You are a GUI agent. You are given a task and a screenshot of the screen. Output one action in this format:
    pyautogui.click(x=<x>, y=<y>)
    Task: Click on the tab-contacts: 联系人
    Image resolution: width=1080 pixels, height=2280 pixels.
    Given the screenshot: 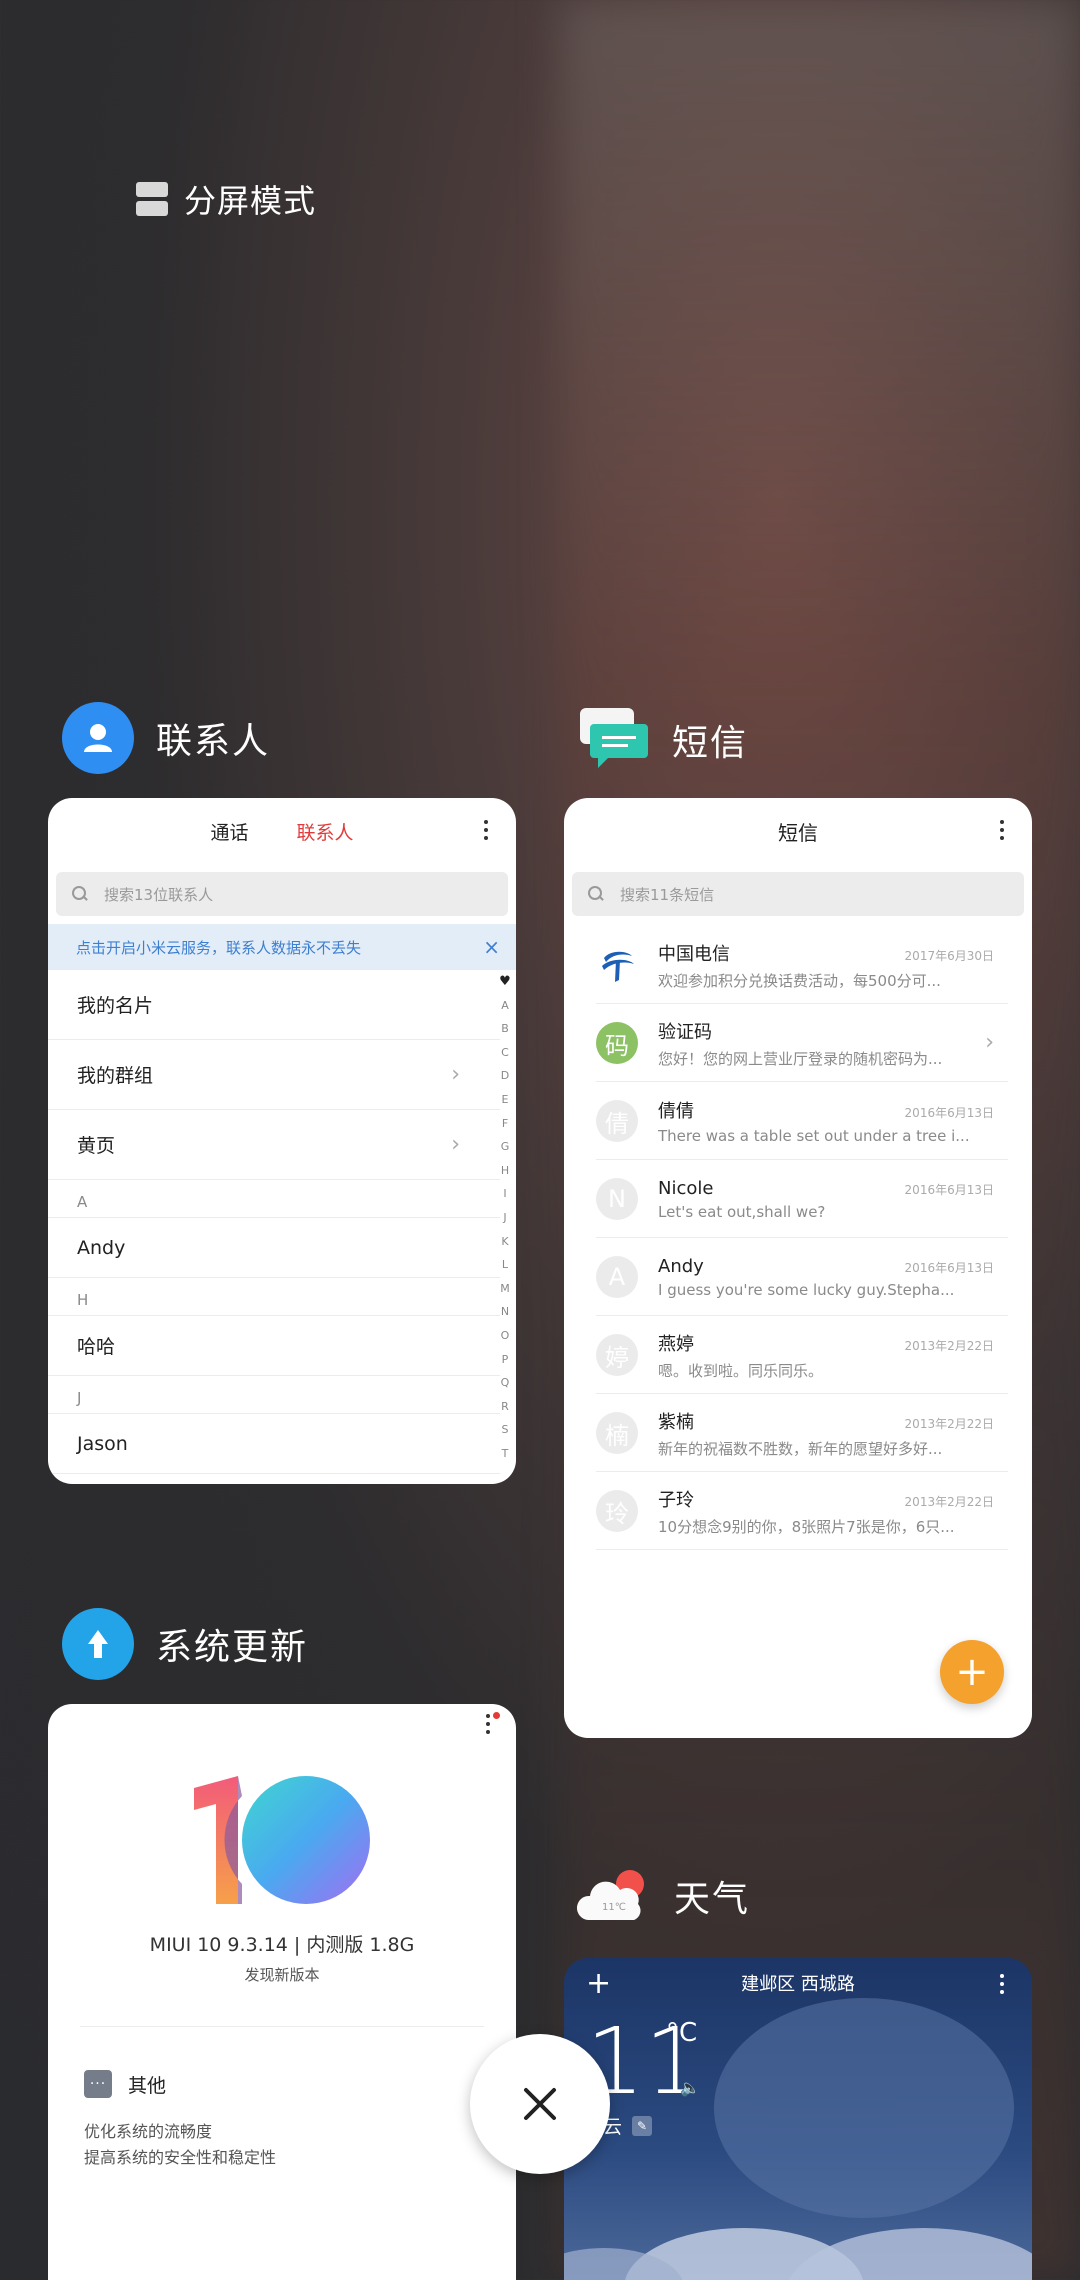 What is the action you would take?
    pyautogui.click(x=325, y=831)
    